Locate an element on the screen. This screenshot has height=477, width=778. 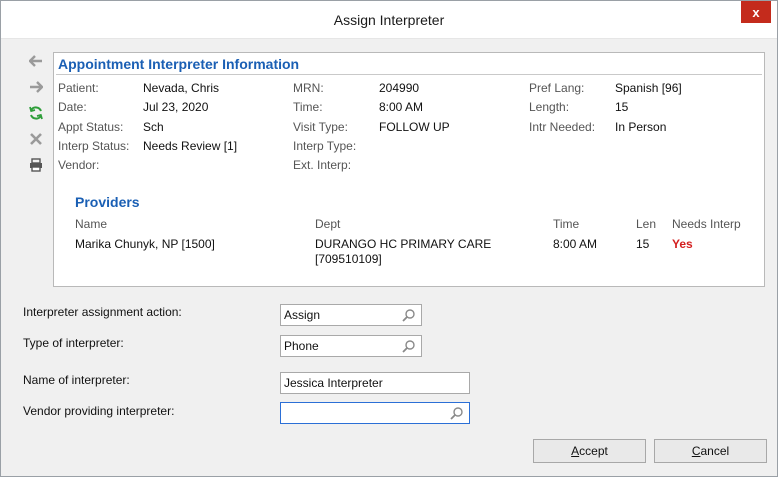
vendor-field is located at coordinates (375, 413).